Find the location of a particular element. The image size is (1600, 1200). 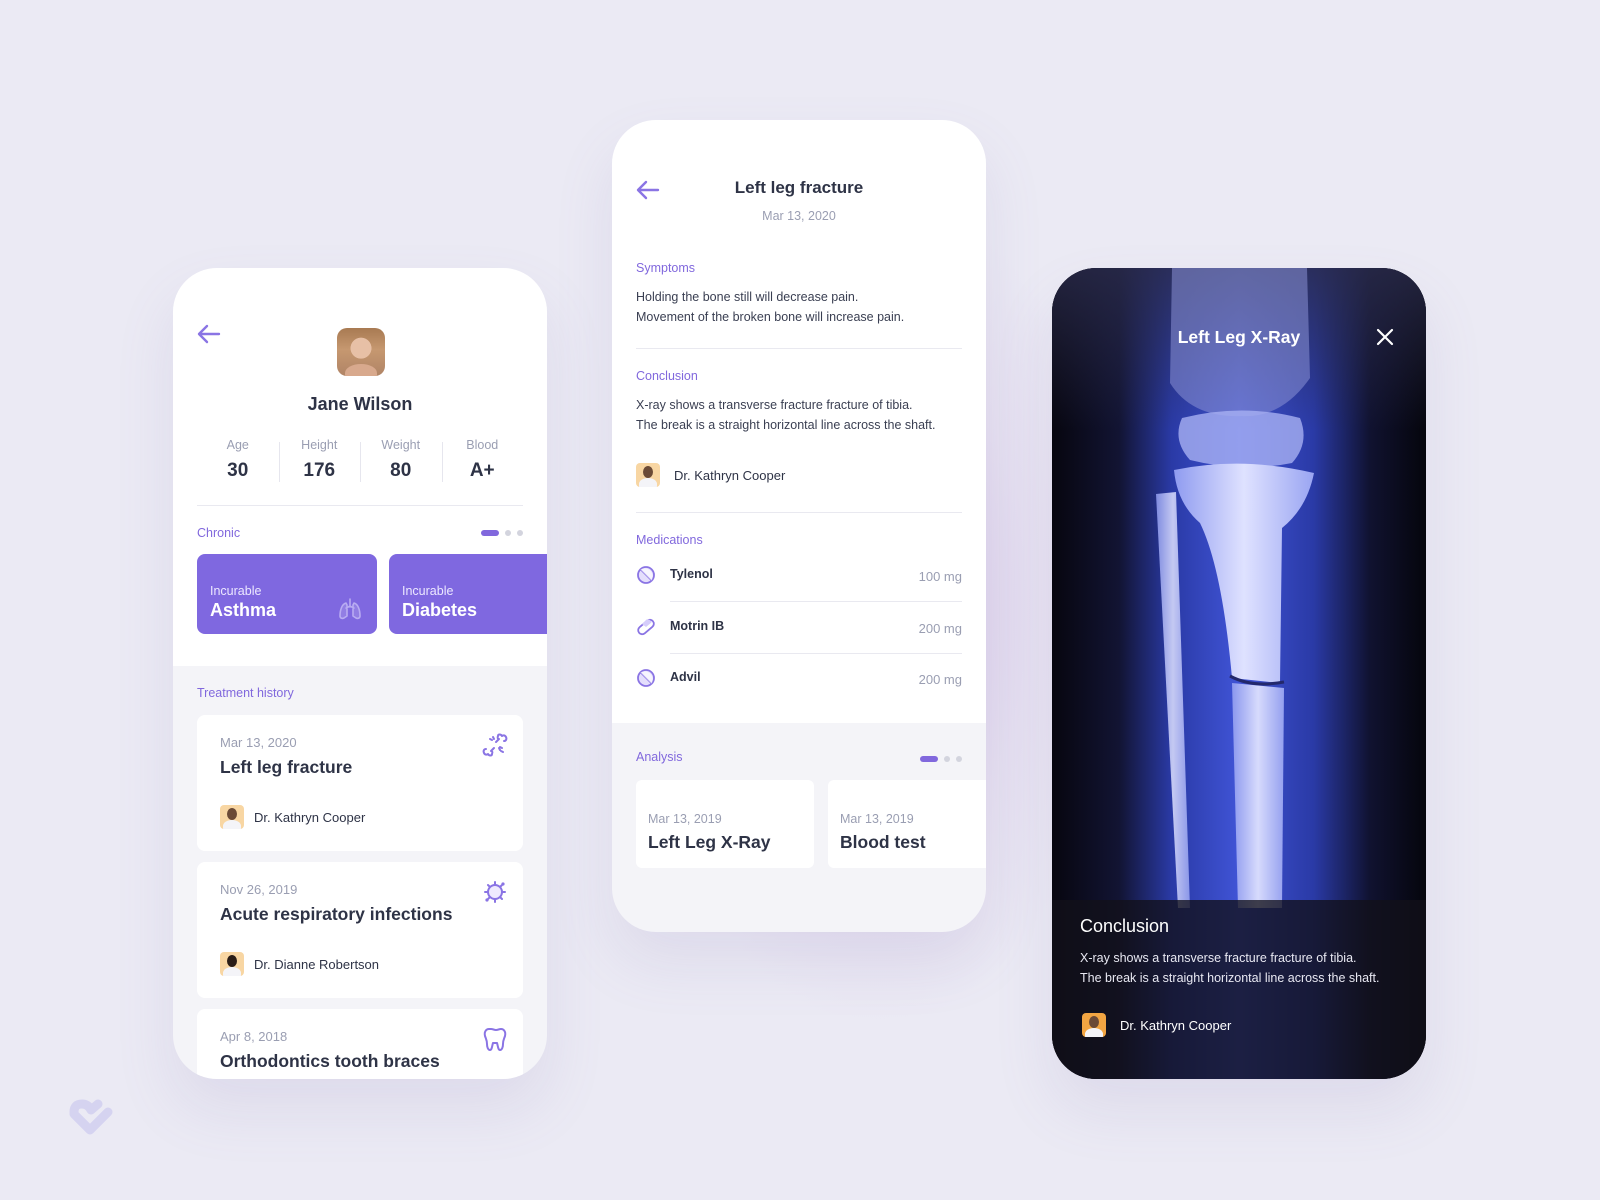

analysis-label: Analysis is located at coordinates (659, 757).